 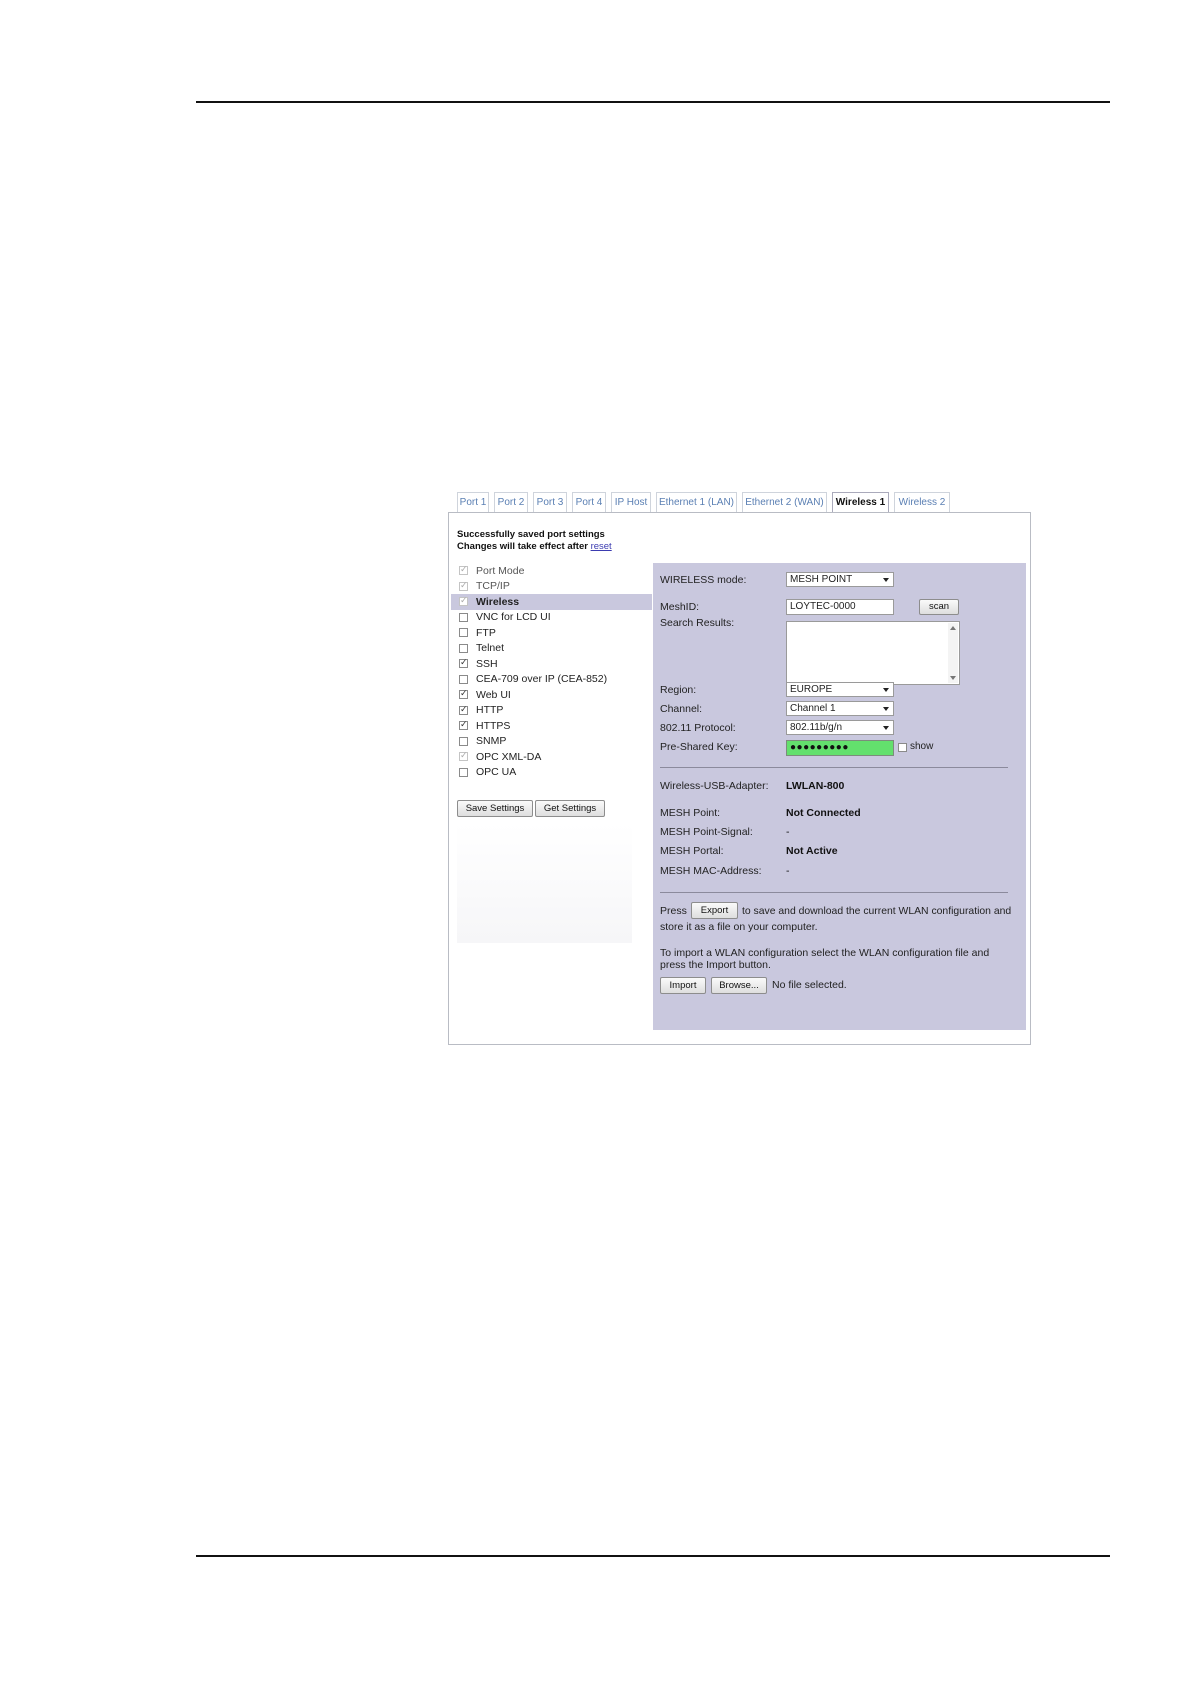 I want to click on footer-rule, so click(x=653, y=1556).